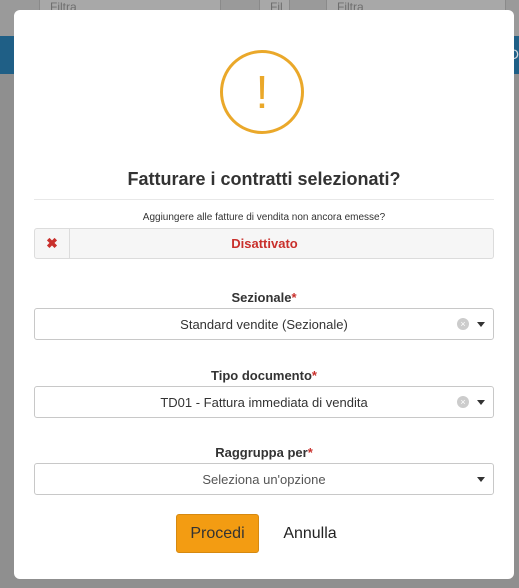 Image resolution: width=519 pixels, height=588 pixels. Describe the element at coordinates (310, 533) in the screenshot. I see `cancel-button: Annulla` at that location.